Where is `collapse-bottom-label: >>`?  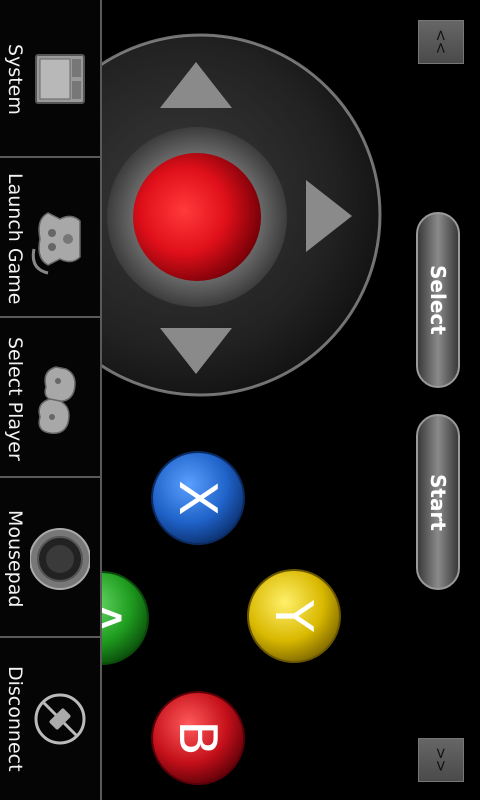 collapse-bottom-label: >> is located at coordinates (441, 760).